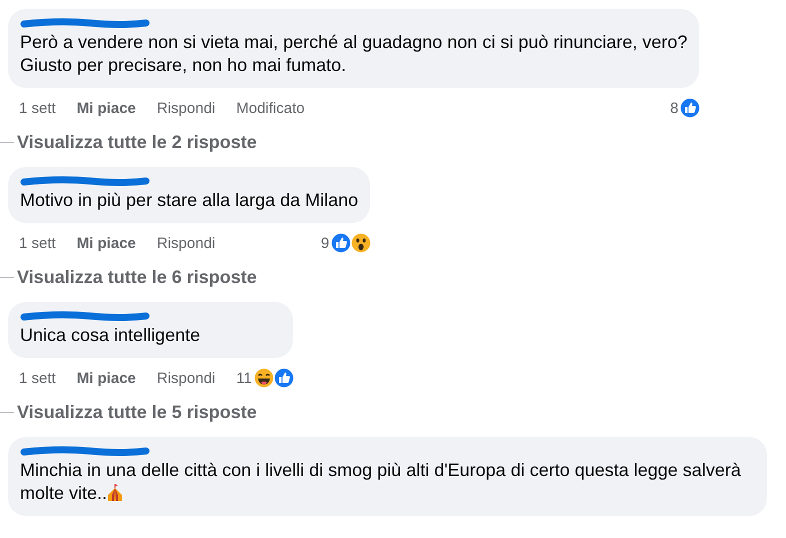 The width and height of the screenshot is (786, 538). Describe the element at coordinates (361, 243) in the screenshot. I see `surprised-face-icon` at that location.